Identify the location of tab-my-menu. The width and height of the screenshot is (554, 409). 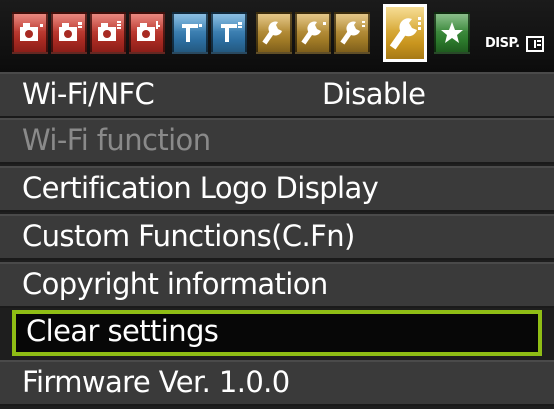
(452, 33).